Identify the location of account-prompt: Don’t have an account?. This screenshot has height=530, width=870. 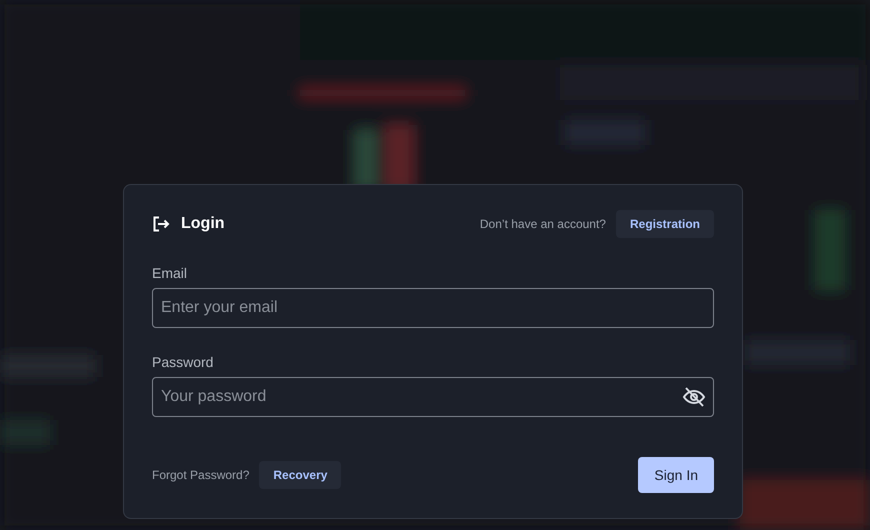
(543, 224).